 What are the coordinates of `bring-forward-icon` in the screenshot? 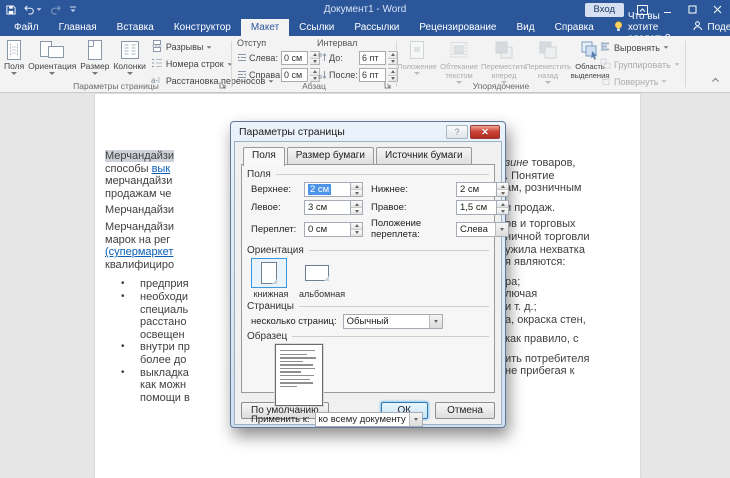 It's located at (504, 50).